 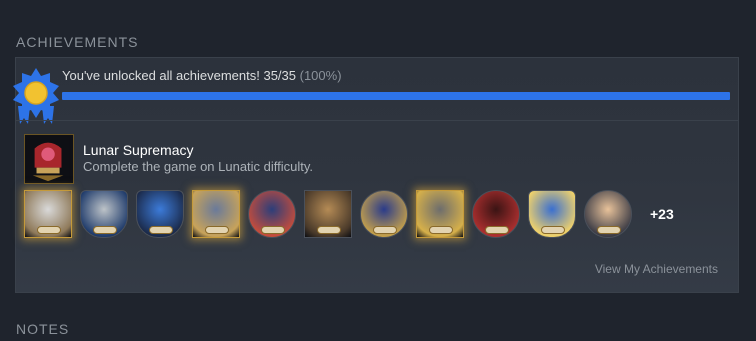 I want to click on completion-progress-bar, so click(x=396, y=96).